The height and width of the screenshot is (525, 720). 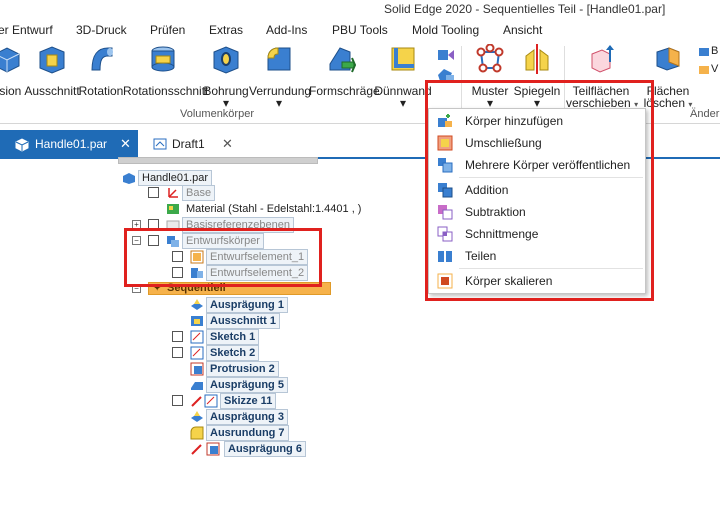 I want to click on tab-extras: Extras, so click(x=226, y=30).